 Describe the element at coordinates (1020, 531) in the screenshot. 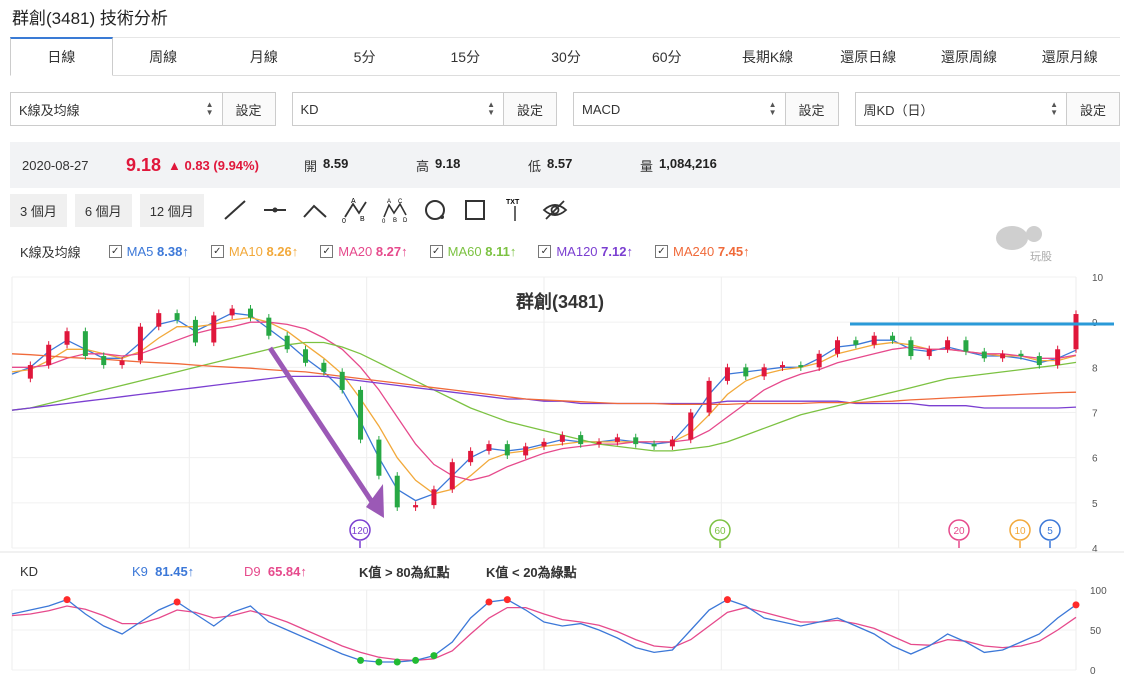

I see `ma-marker-label: 10` at that location.